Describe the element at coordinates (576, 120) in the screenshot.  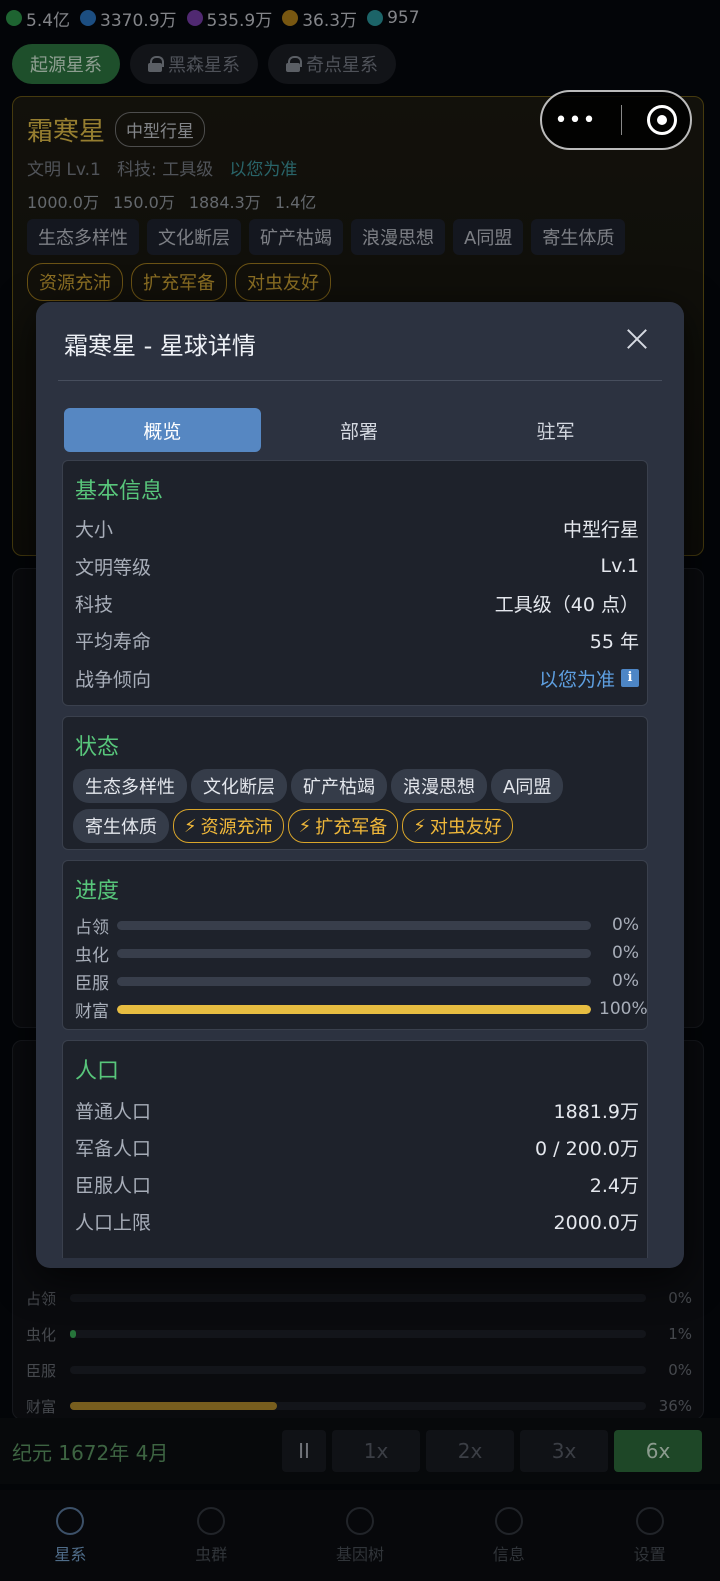
I see `more-menu-icon: •••` at that location.